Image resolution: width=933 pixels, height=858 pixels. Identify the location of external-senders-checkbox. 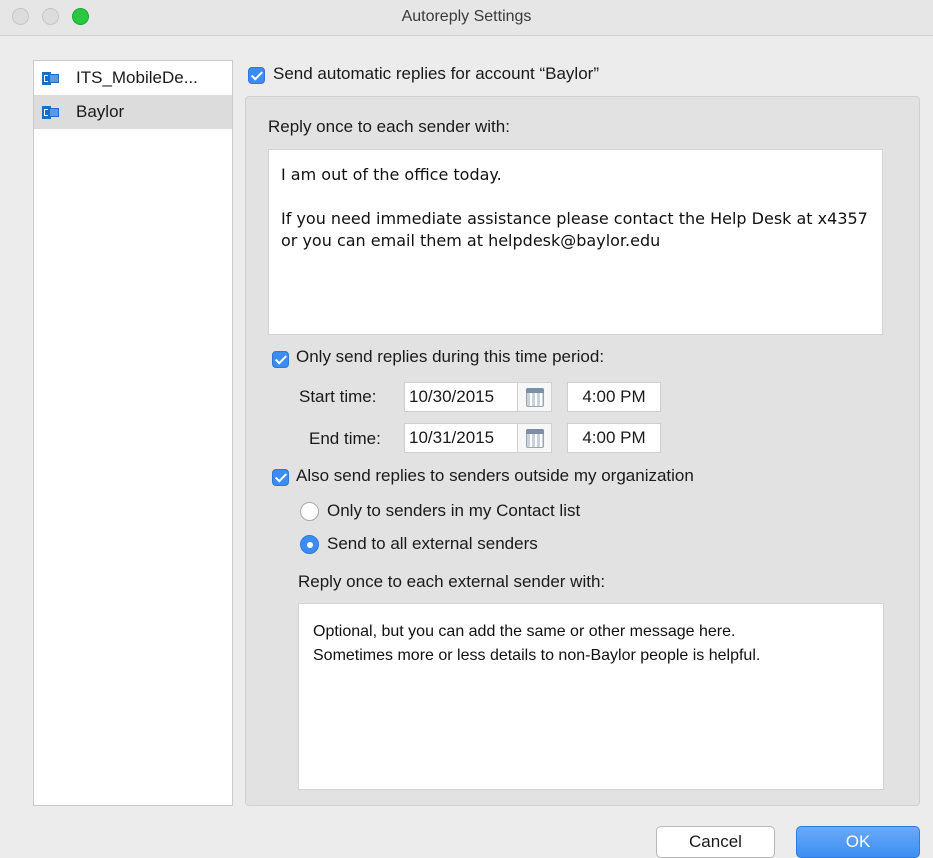
(280, 477).